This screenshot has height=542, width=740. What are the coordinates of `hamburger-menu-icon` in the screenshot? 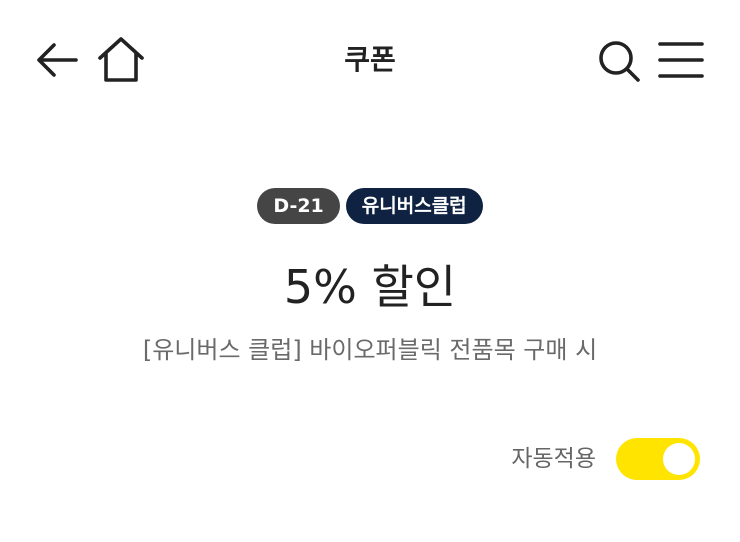 It's located at (681, 60).